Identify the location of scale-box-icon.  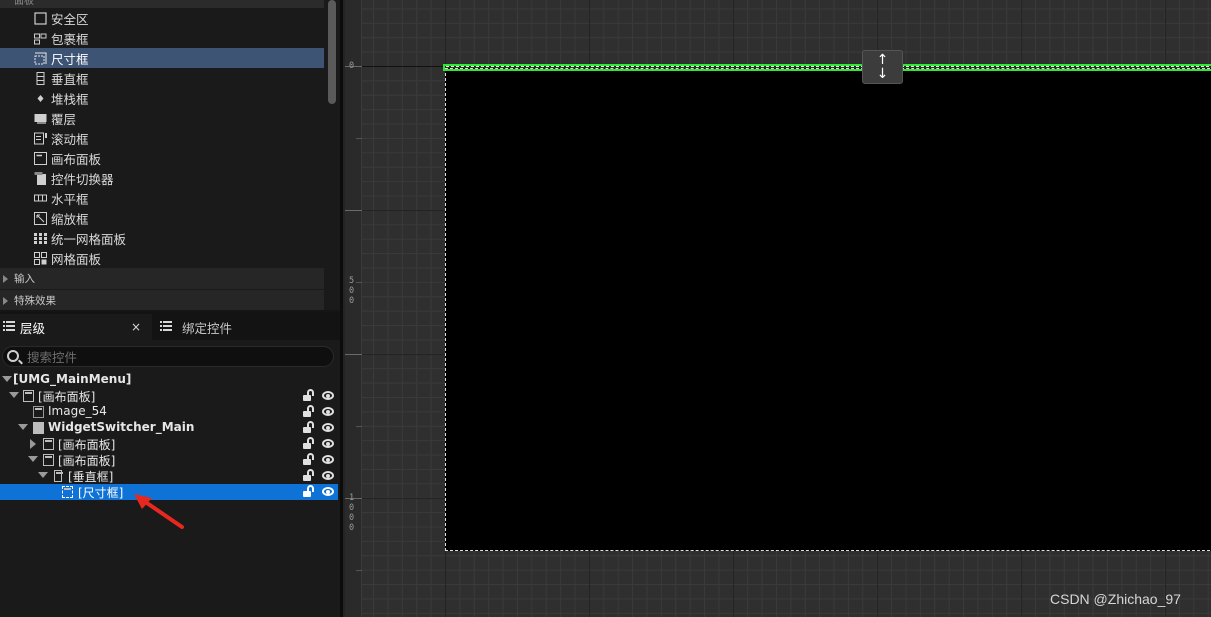
(40, 218).